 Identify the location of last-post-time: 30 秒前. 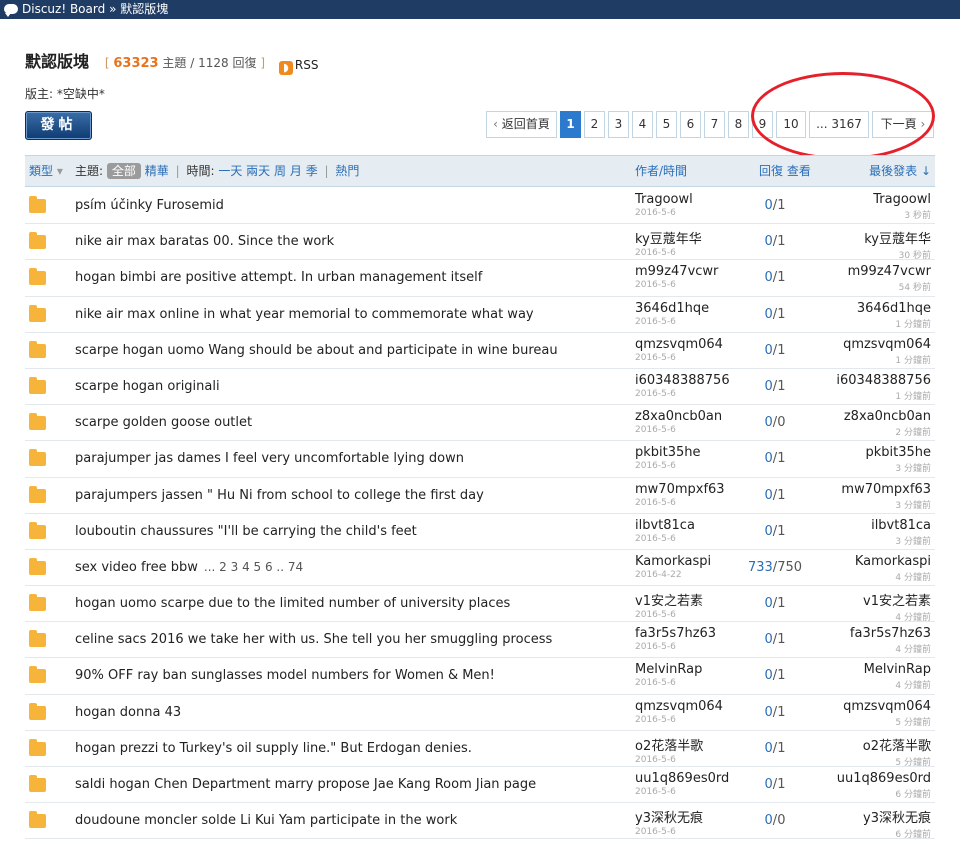
(897, 254).